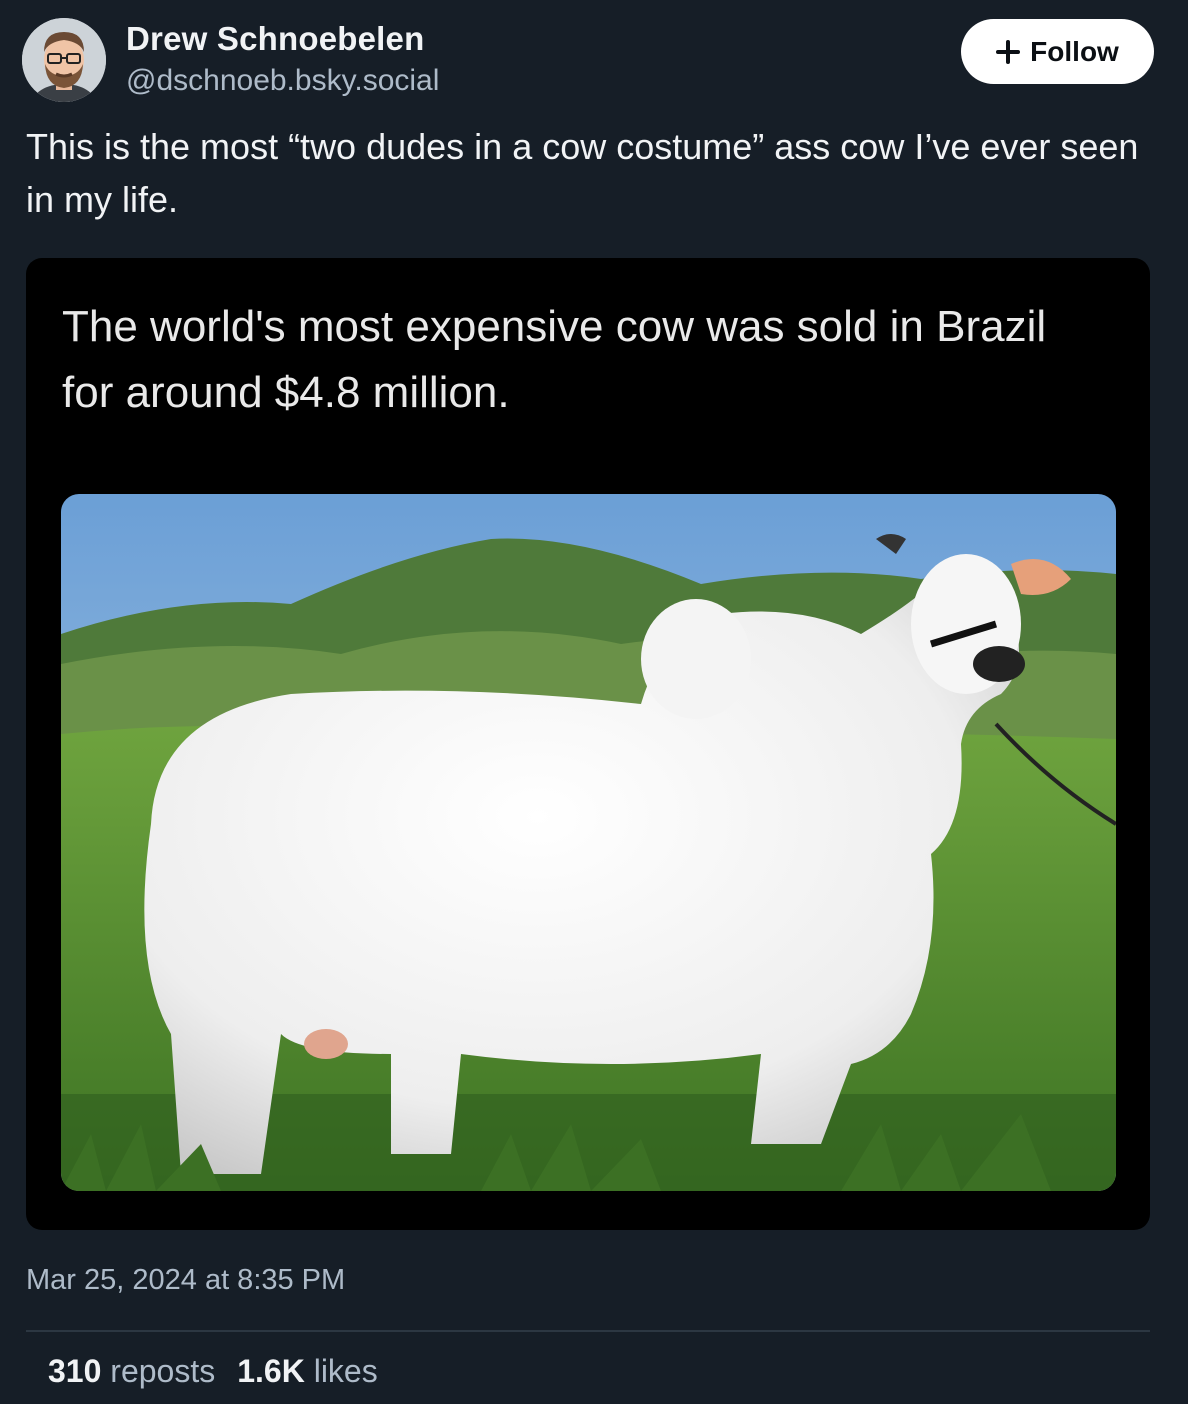 This screenshot has width=1188, height=1404. Describe the element at coordinates (1074, 51) in the screenshot. I see `follow-button-label: Follow` at that location.